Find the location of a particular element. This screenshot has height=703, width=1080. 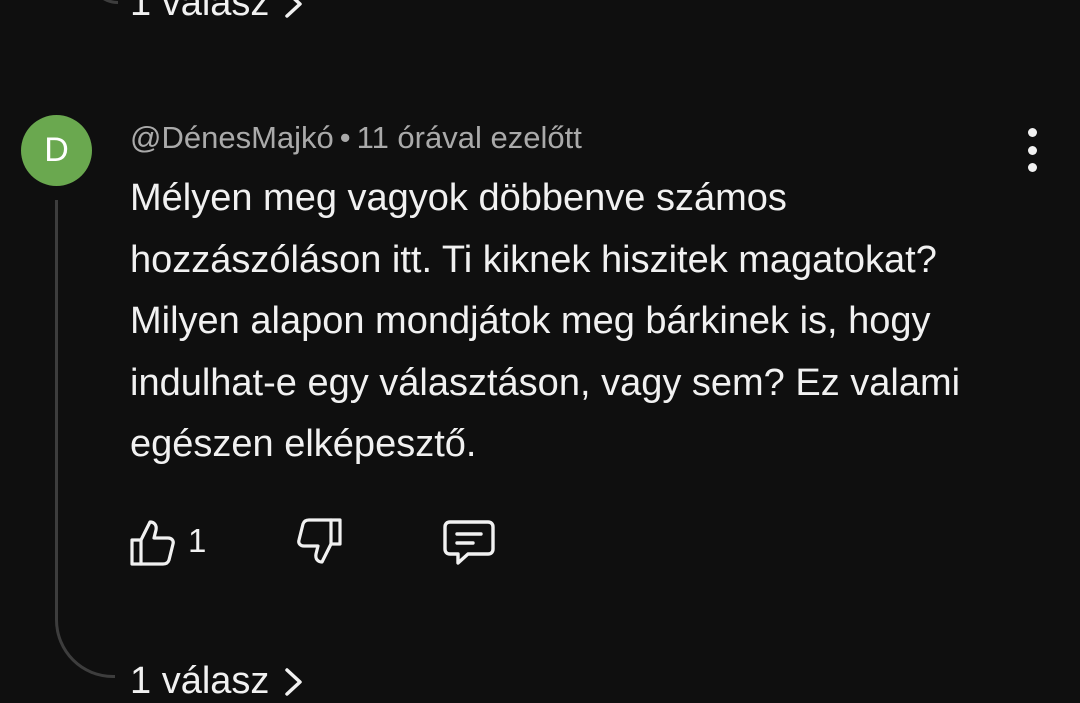

view-replies-link: 1 válasz is located at coordinates (217, 681).